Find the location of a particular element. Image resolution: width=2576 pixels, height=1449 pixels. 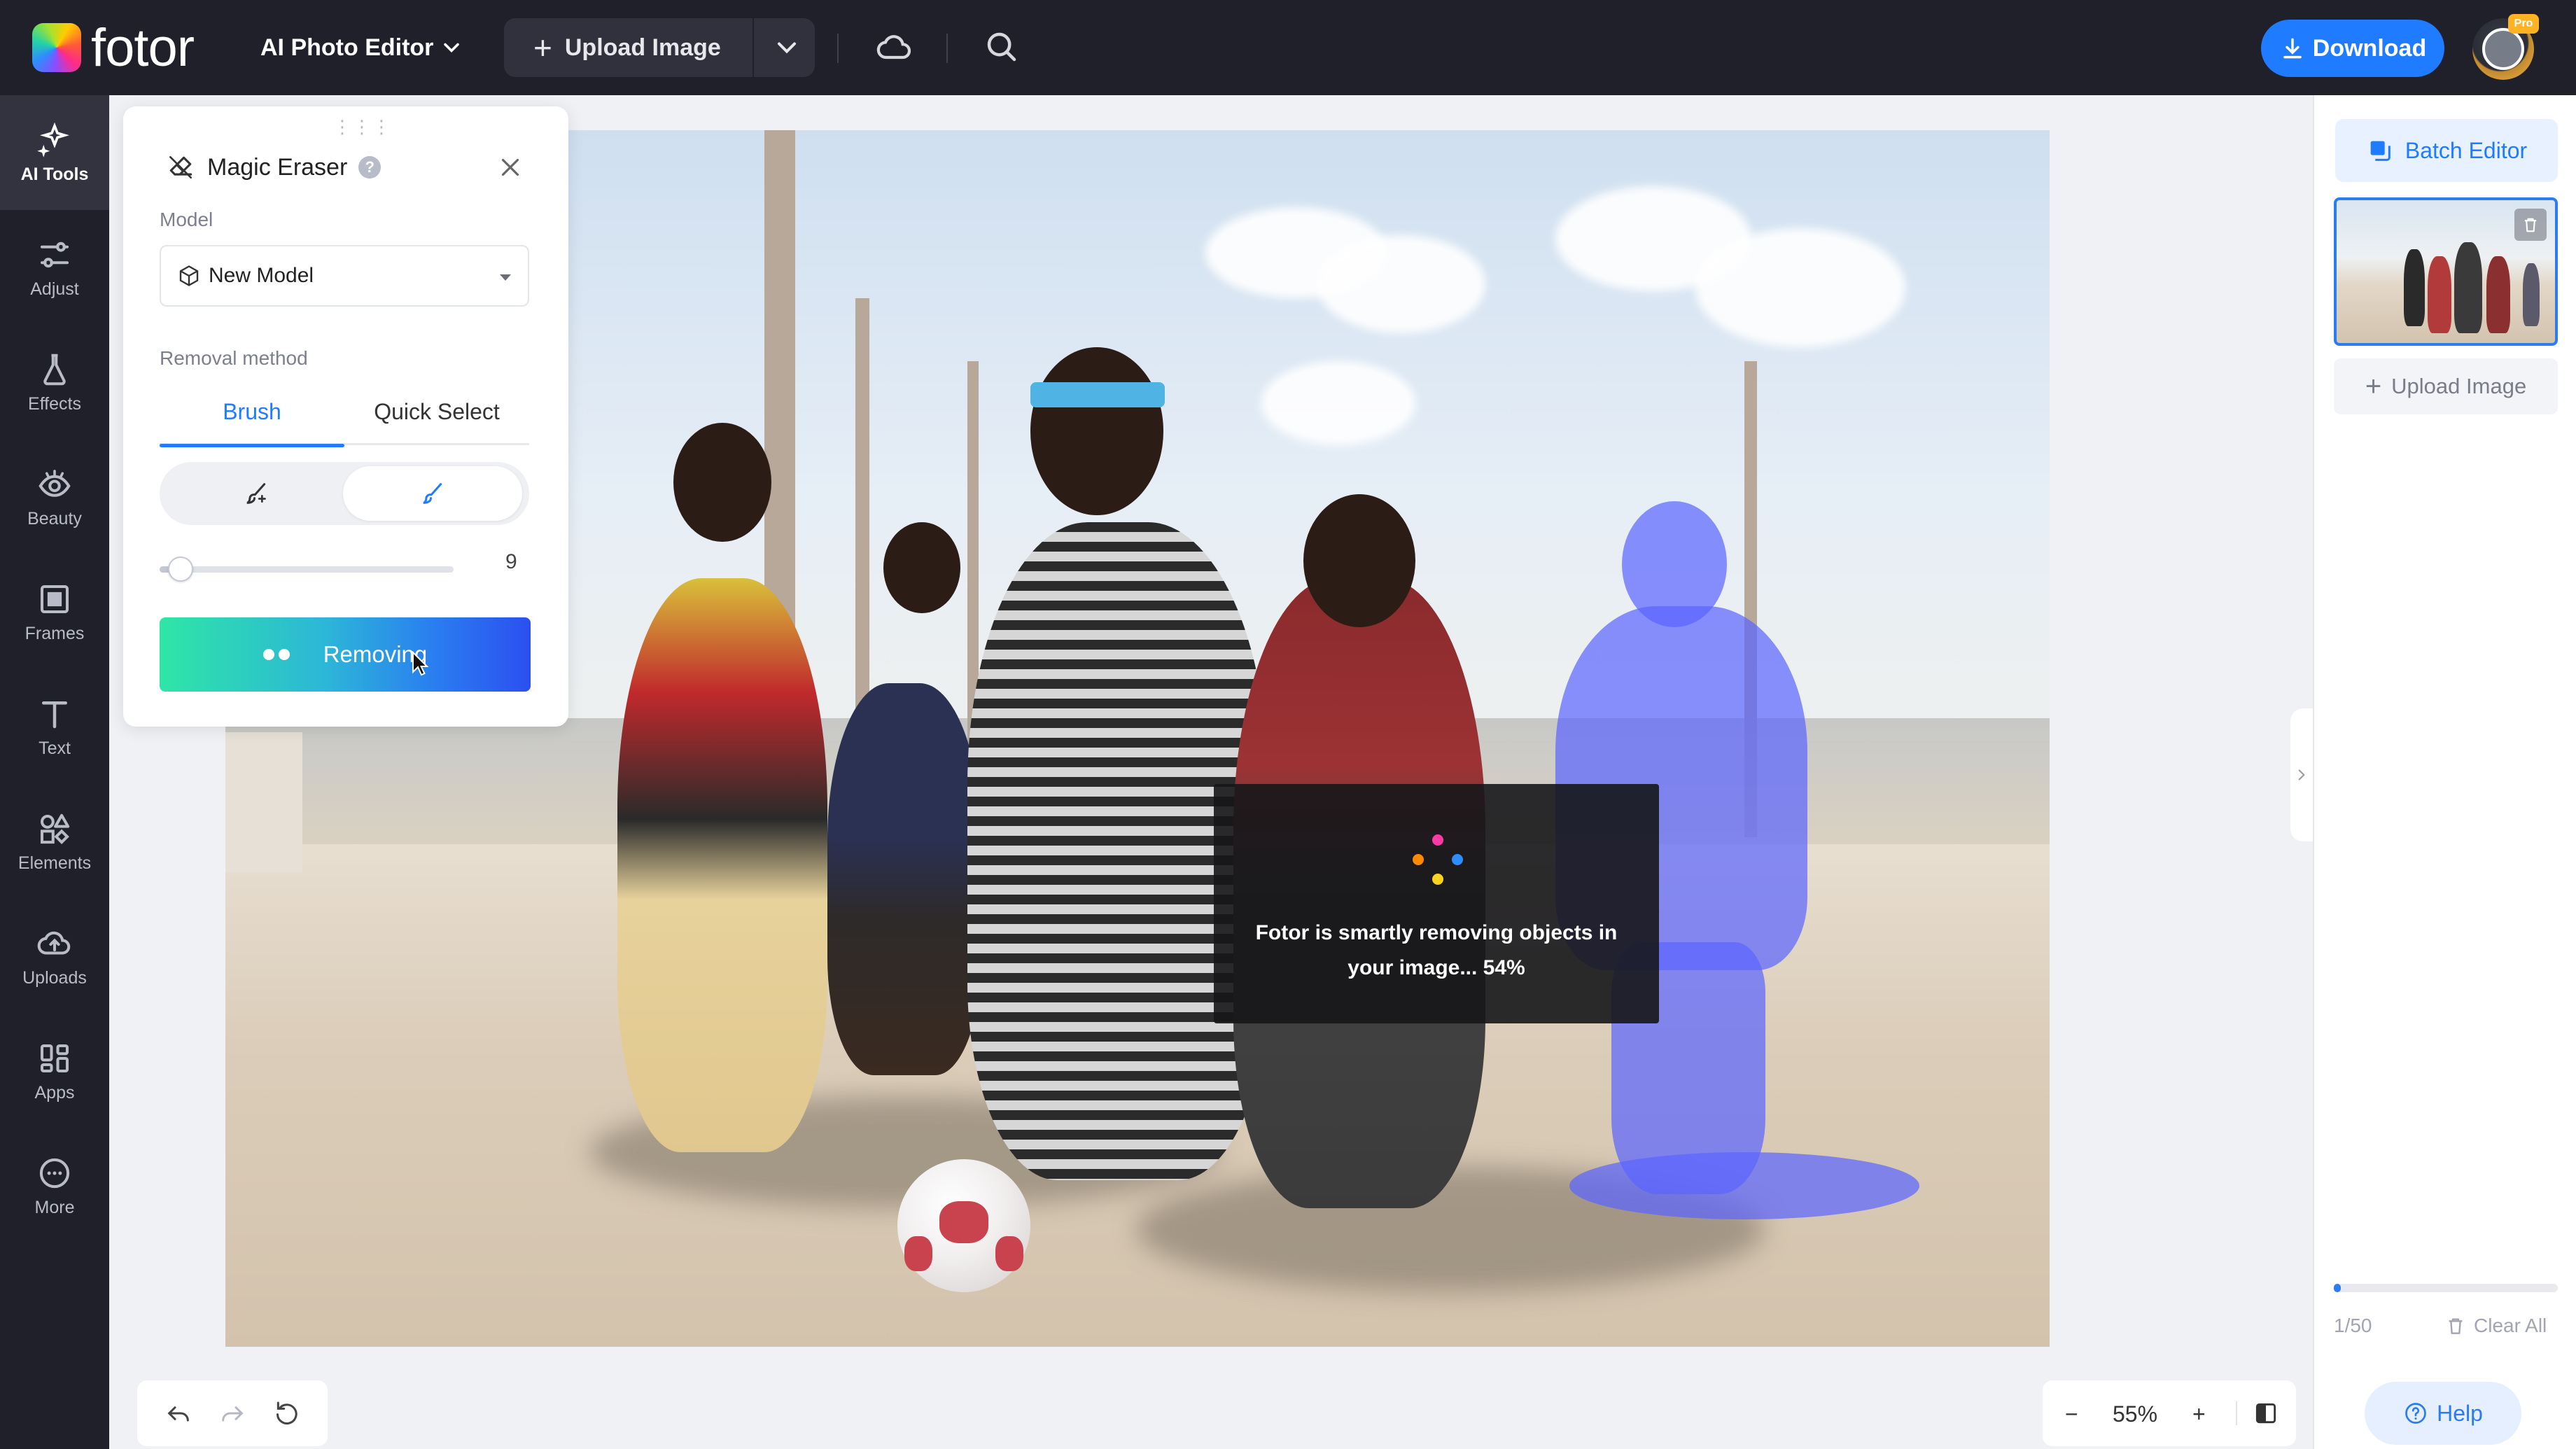

drag-handle-icon: ⋮⋮⋮ is located at coordinates (362, 127).